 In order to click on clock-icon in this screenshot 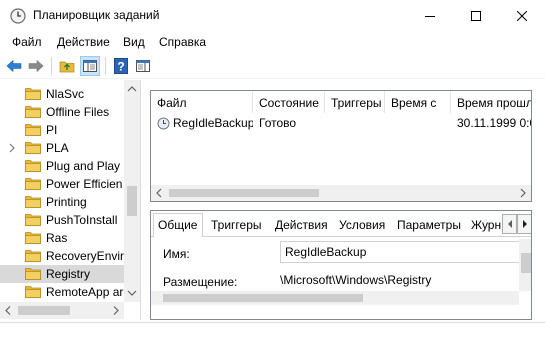, I will do `click(18, 16)`.